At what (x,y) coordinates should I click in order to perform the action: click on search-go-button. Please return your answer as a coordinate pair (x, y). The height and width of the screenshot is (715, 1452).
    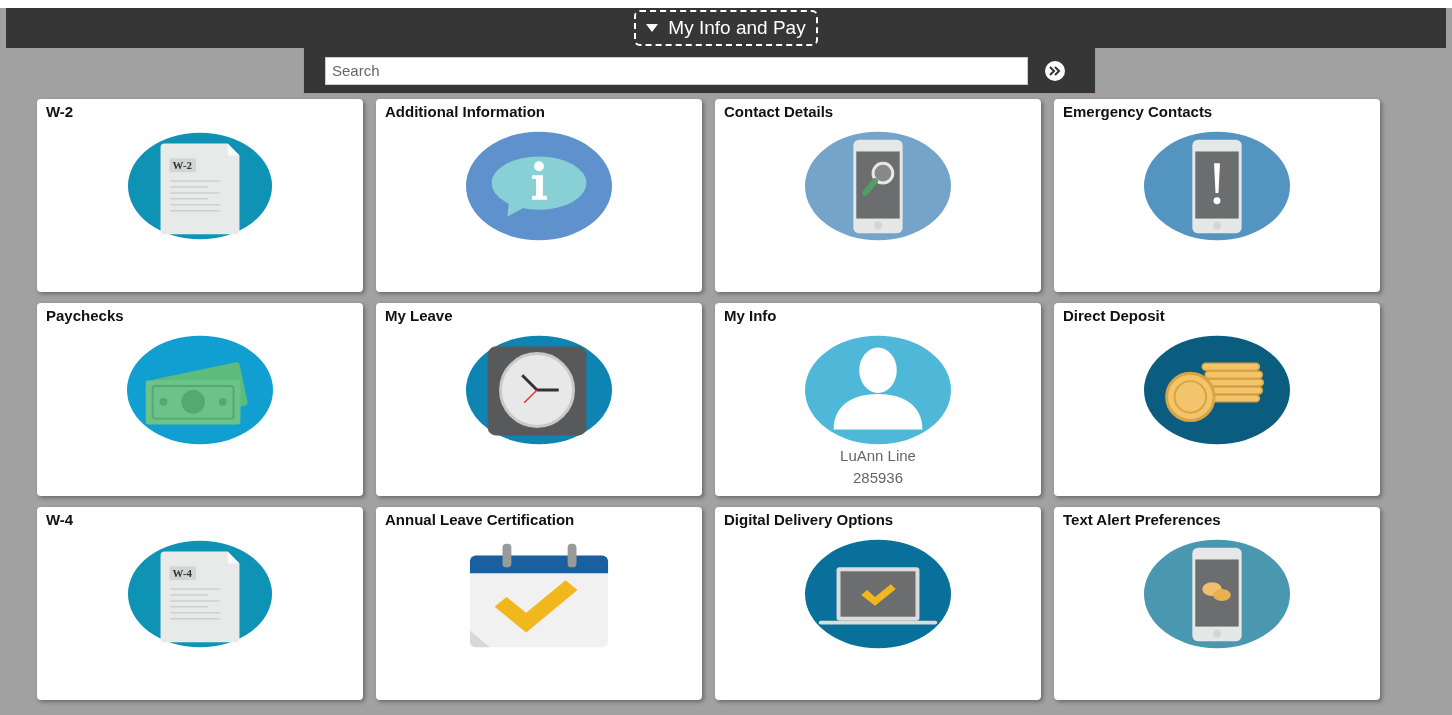
    Looking at the image, I should click on (1055, 70).